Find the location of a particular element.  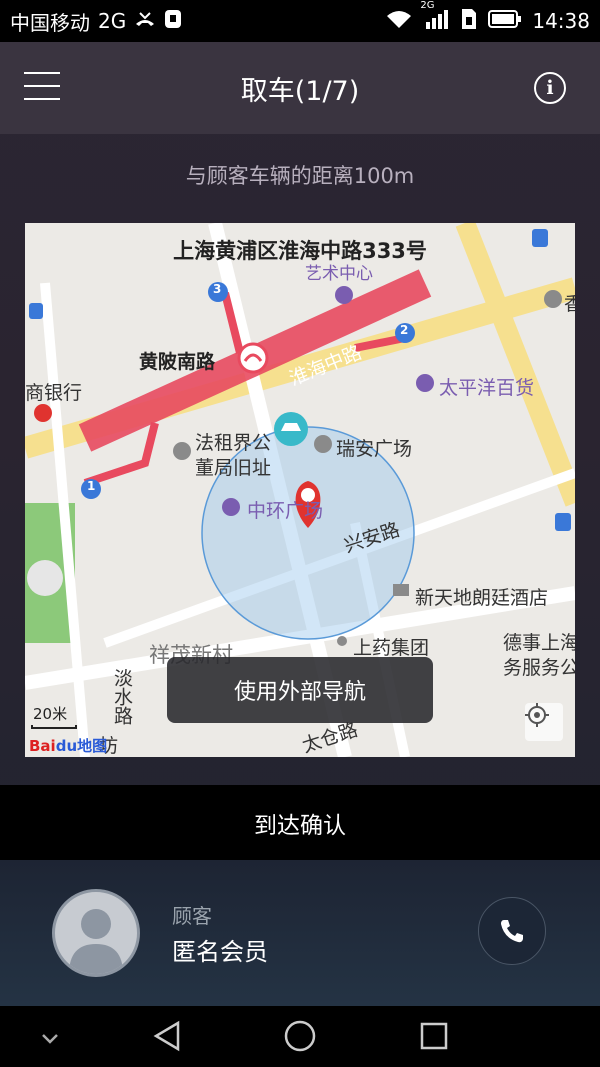

label-danshui: 淡水路 is located at coordinates (122, 696).